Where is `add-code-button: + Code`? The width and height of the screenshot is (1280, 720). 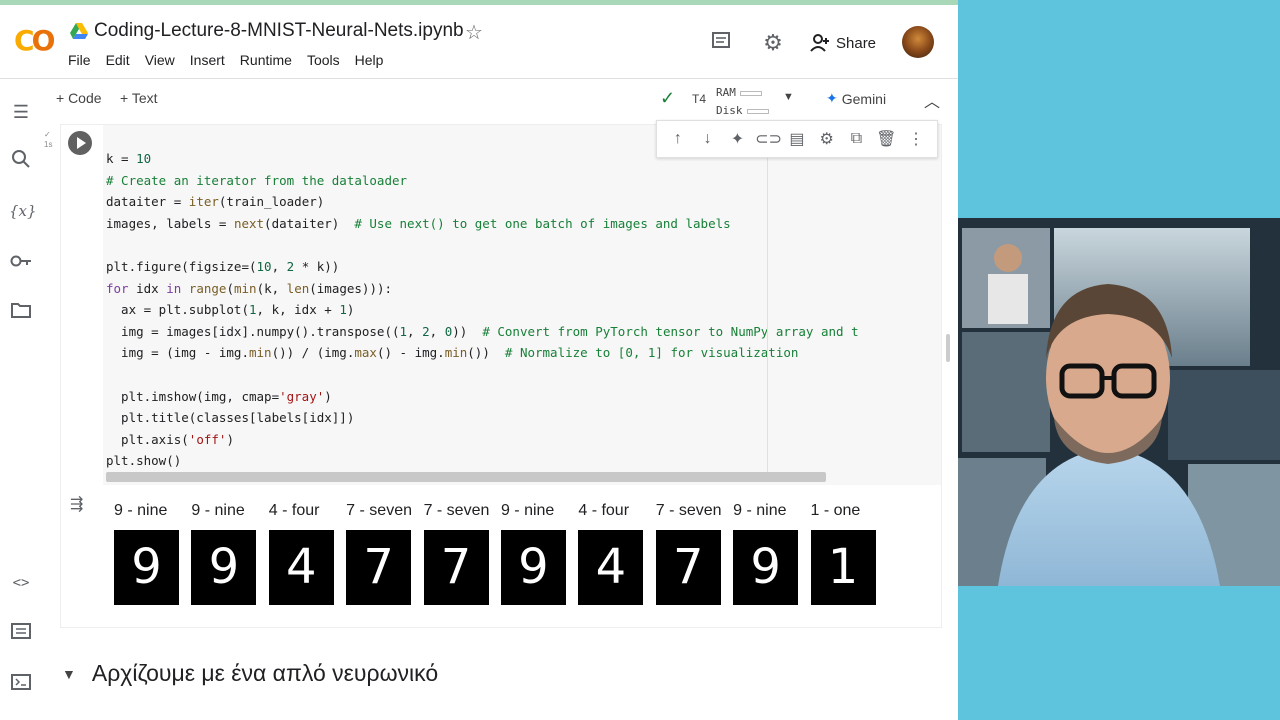
add-code-button: + Code is located at coordinates (79, 98).